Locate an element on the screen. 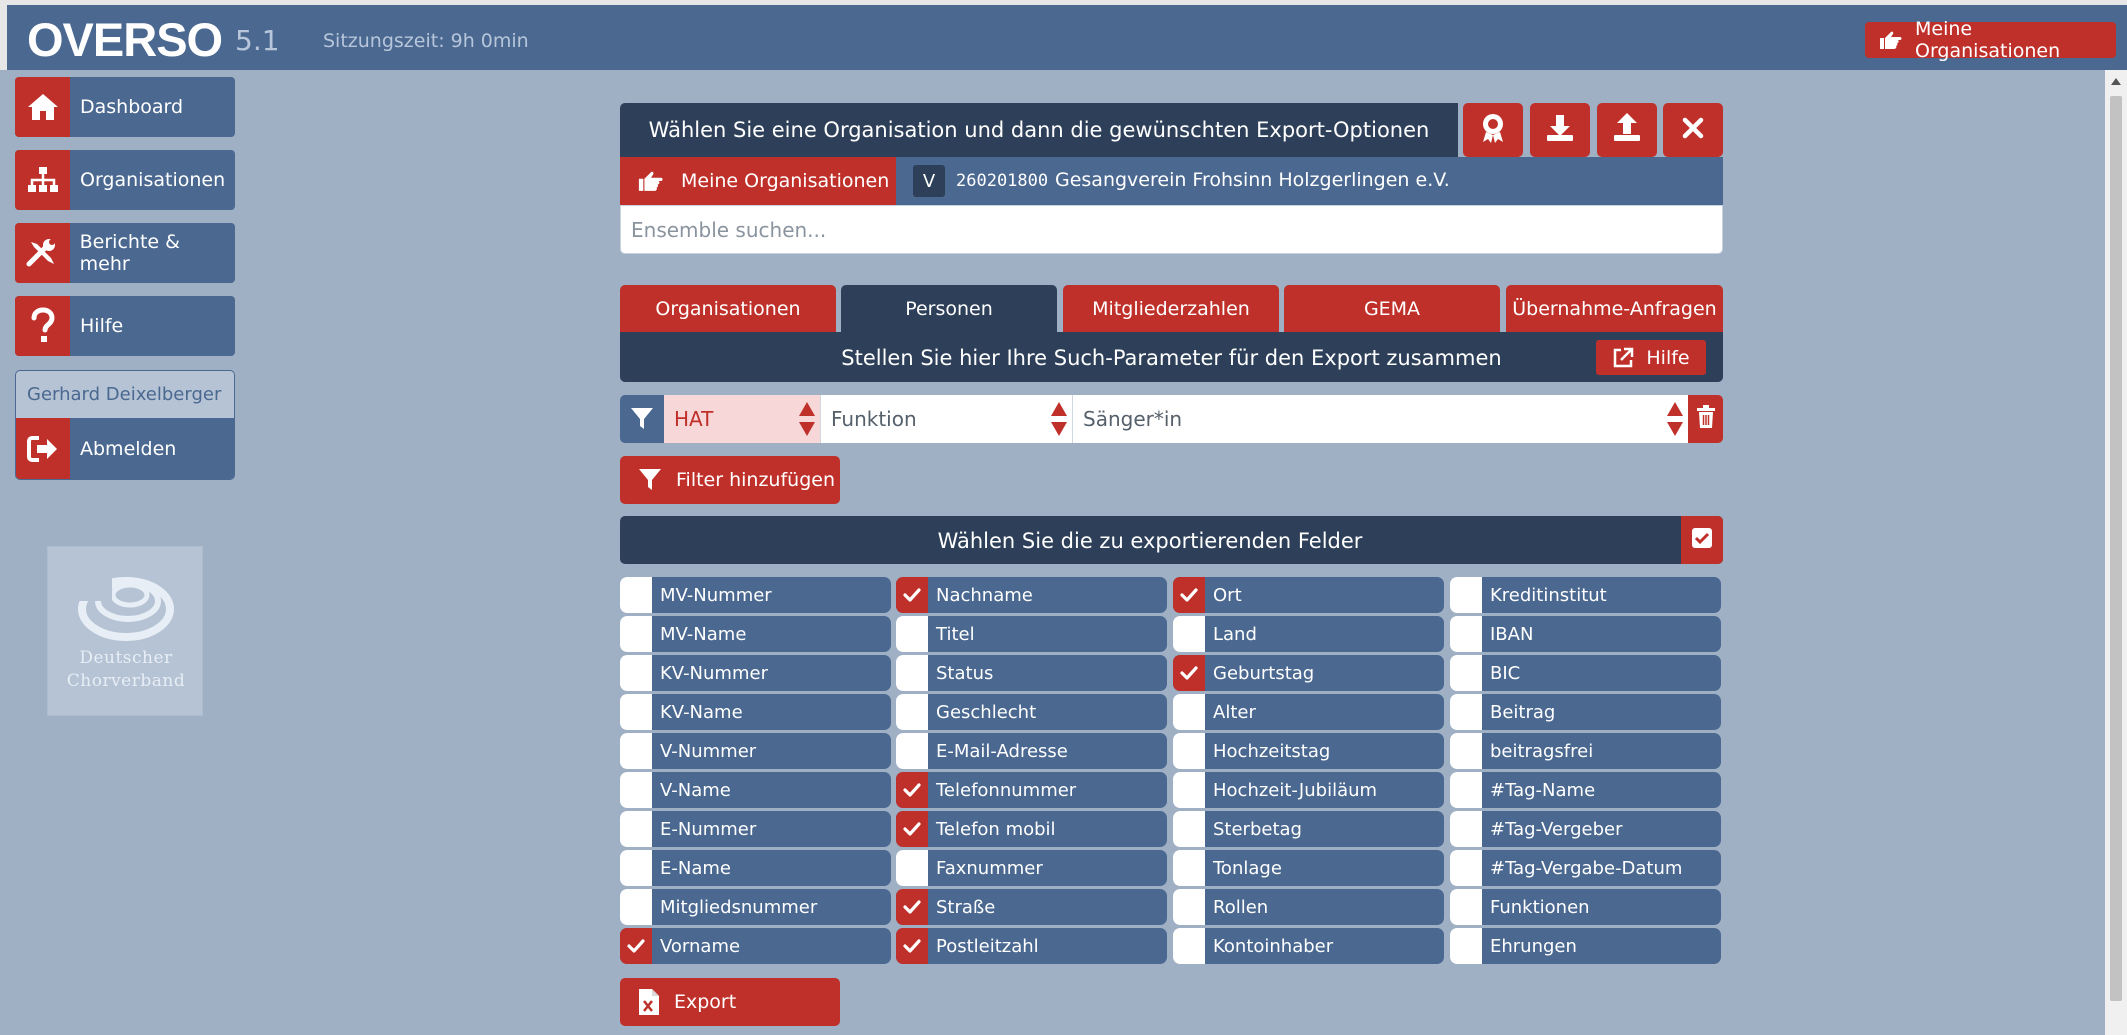 The image size is (2127, 1035). export-field-checkbox: Kreditinstitut is located at coordinates (1585, 595).